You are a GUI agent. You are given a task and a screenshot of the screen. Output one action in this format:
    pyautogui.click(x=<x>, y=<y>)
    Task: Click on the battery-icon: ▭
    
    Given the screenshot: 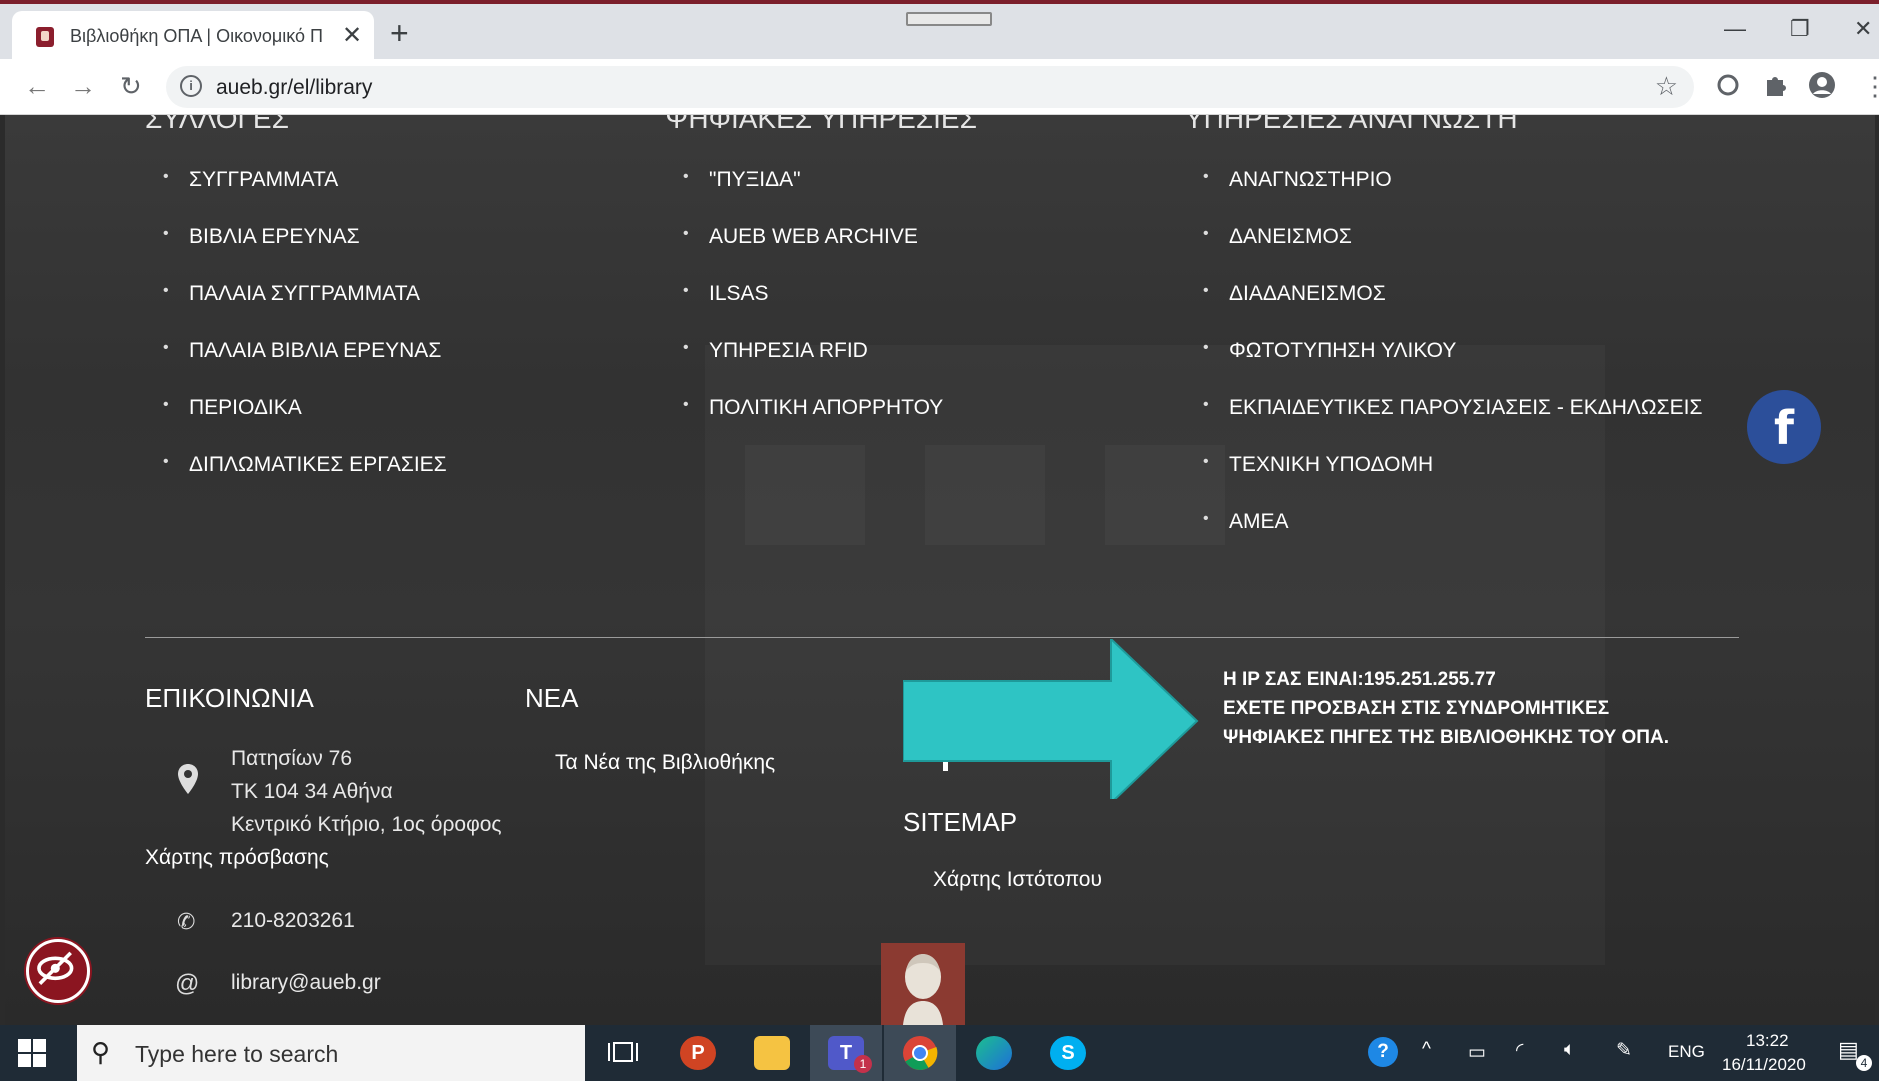 What is the action you would take?
    pyautogui.click(x=1477, y=1052)
    